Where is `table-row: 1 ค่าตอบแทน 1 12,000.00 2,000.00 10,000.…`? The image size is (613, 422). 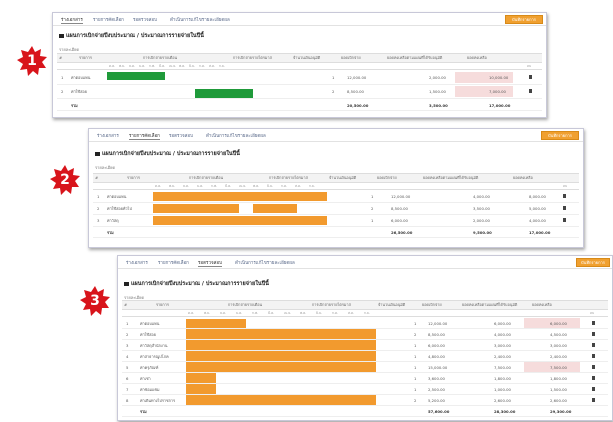
table-row: 1 ค่าตอบแทน 1 12,000.00 2,000.00 10,000.… is located at coordinates (299, 78).